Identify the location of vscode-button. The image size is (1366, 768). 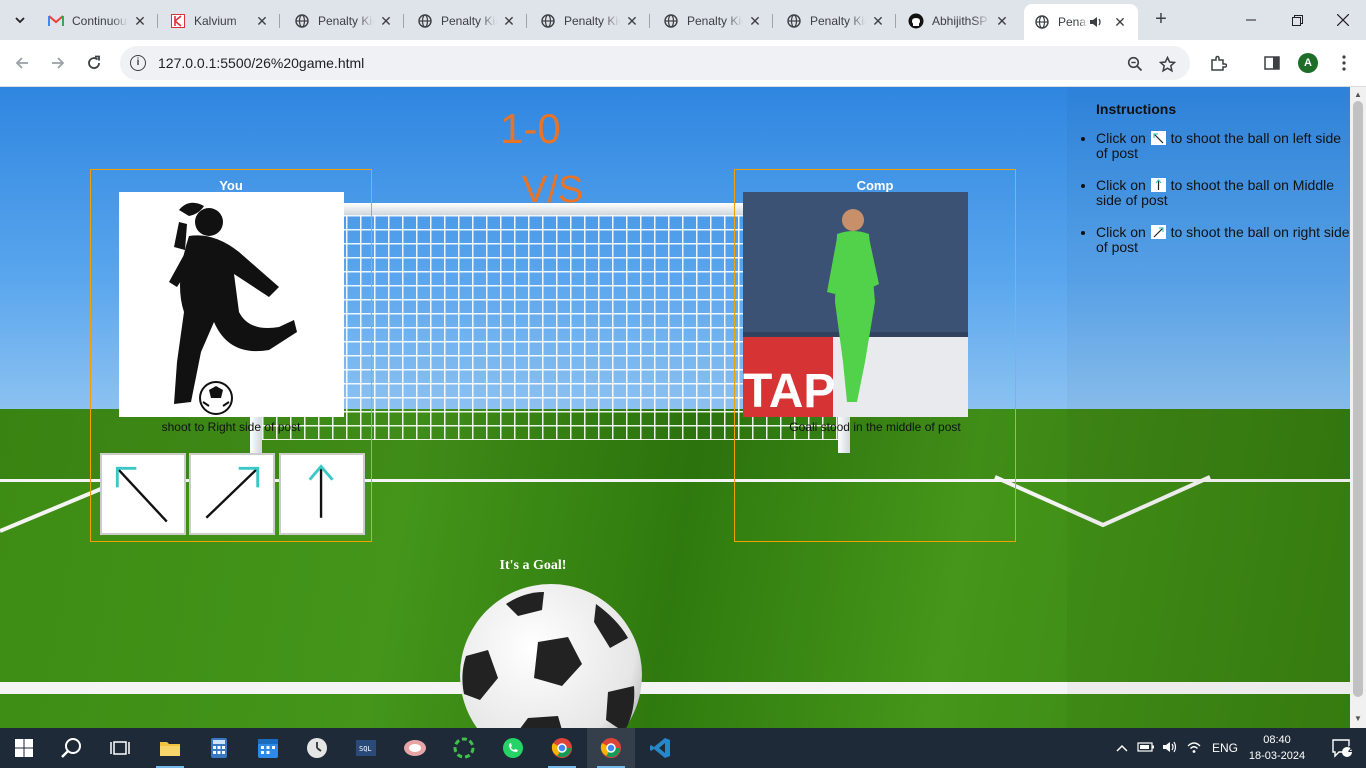
(660, 748).